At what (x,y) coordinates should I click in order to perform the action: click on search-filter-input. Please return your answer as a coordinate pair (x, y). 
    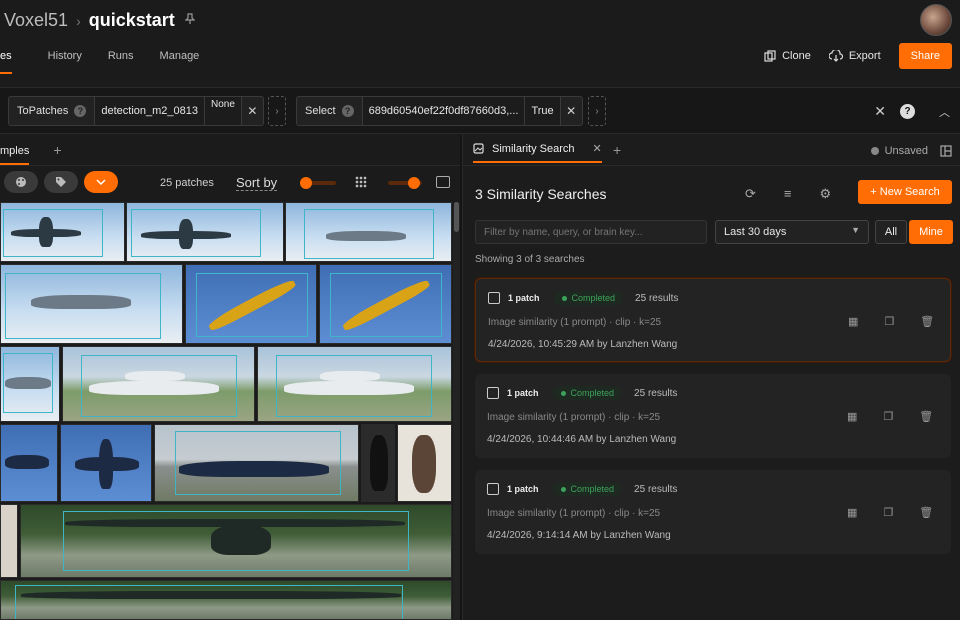
    Looking at the image, I should click on (591, 232).